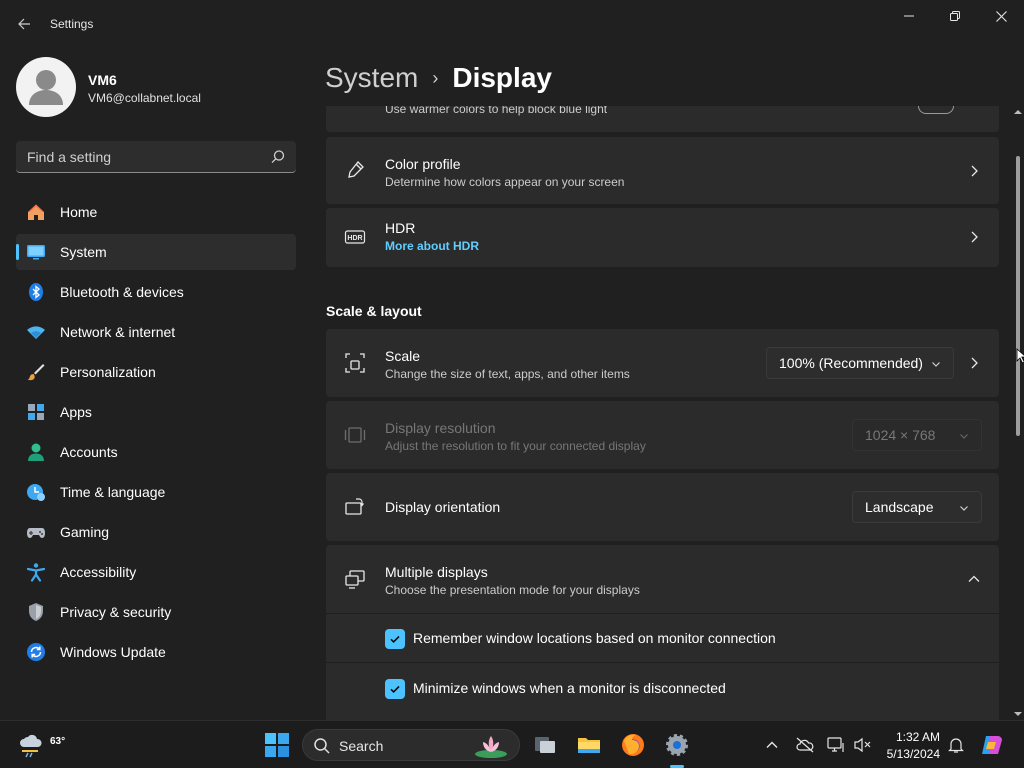  What do you see at coordinates (141, 156) in the screenshot?
I see `settings-search-input` at bounding box center [141, 156].